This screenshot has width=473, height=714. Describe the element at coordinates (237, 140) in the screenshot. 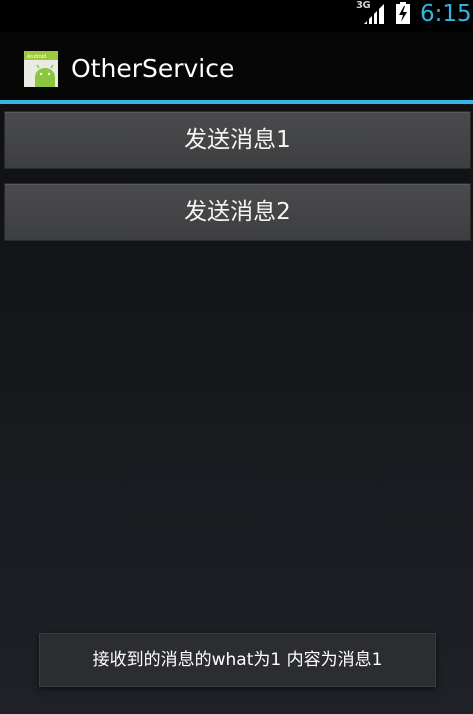

I see `send-message-1-button: 发送消息1` at that location.